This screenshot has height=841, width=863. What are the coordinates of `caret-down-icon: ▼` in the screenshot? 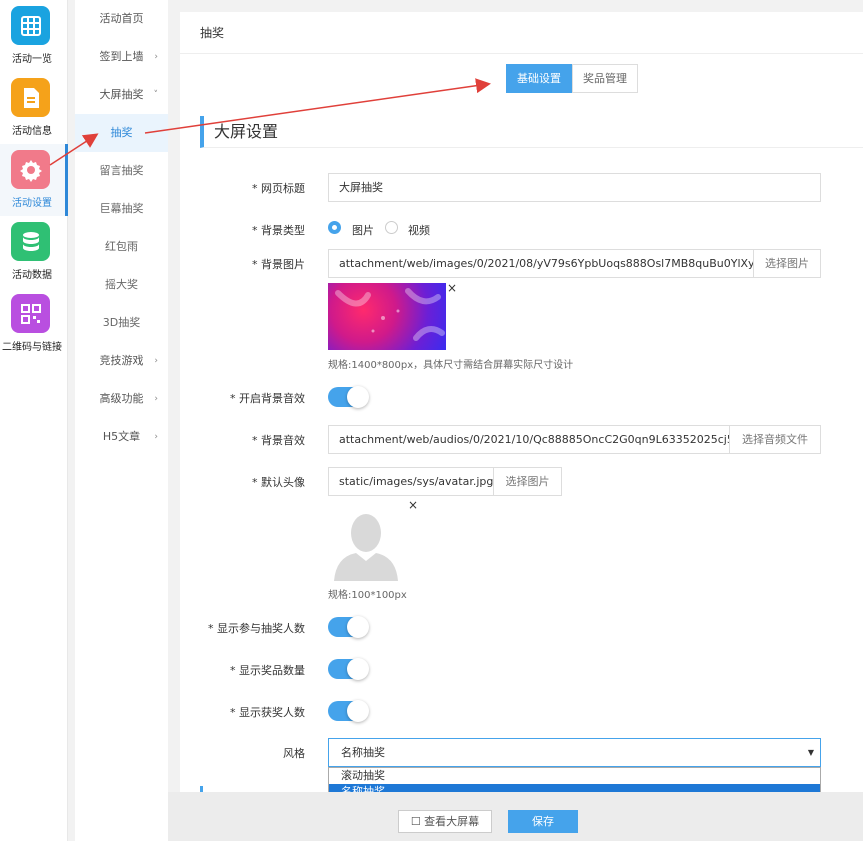 It's located at (810, 752).